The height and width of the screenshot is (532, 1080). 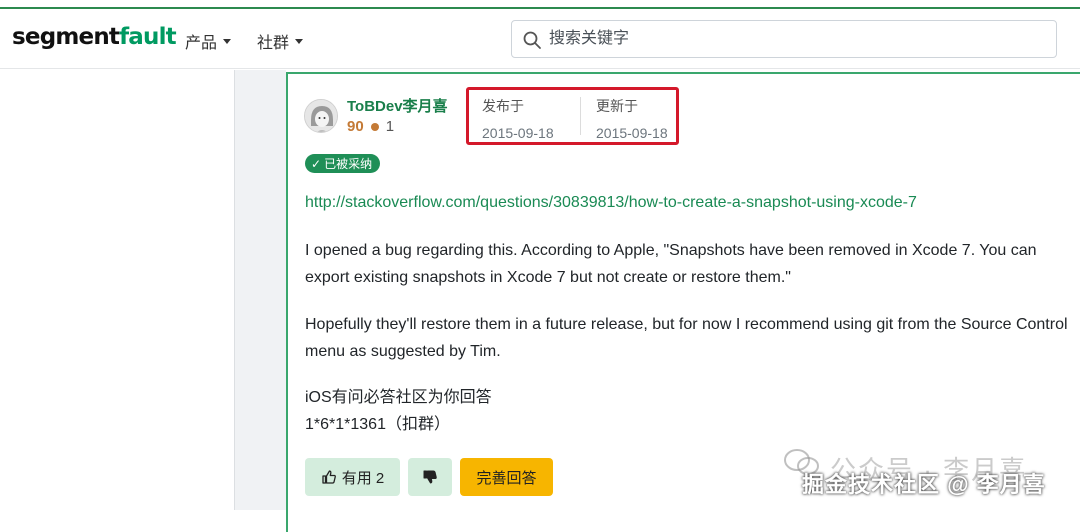 I want to click on search-input, so click(x=794, y=39).